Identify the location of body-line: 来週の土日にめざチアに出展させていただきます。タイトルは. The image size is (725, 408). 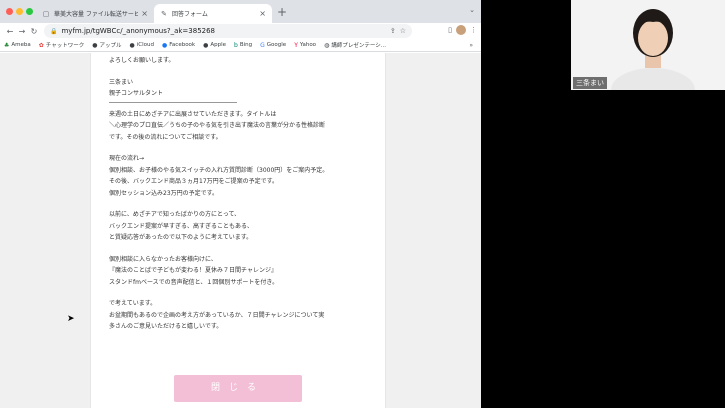
(193, 114).